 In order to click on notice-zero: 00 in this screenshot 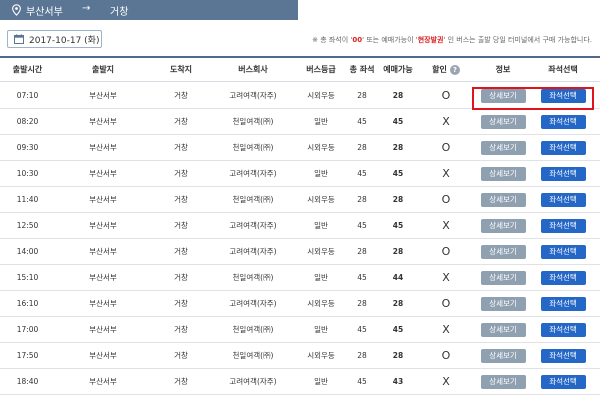, I will do `click(357, 40)`.